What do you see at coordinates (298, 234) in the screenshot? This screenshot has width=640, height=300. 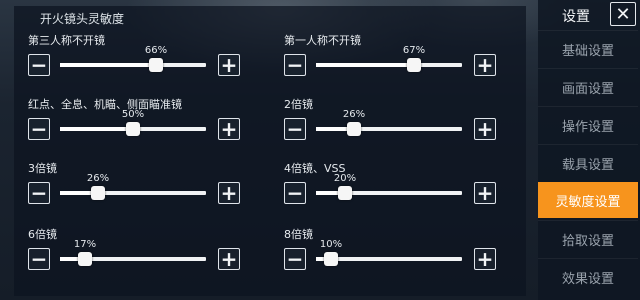 I see `slider-label: 8倍镜` at bounding box center [298, 234].